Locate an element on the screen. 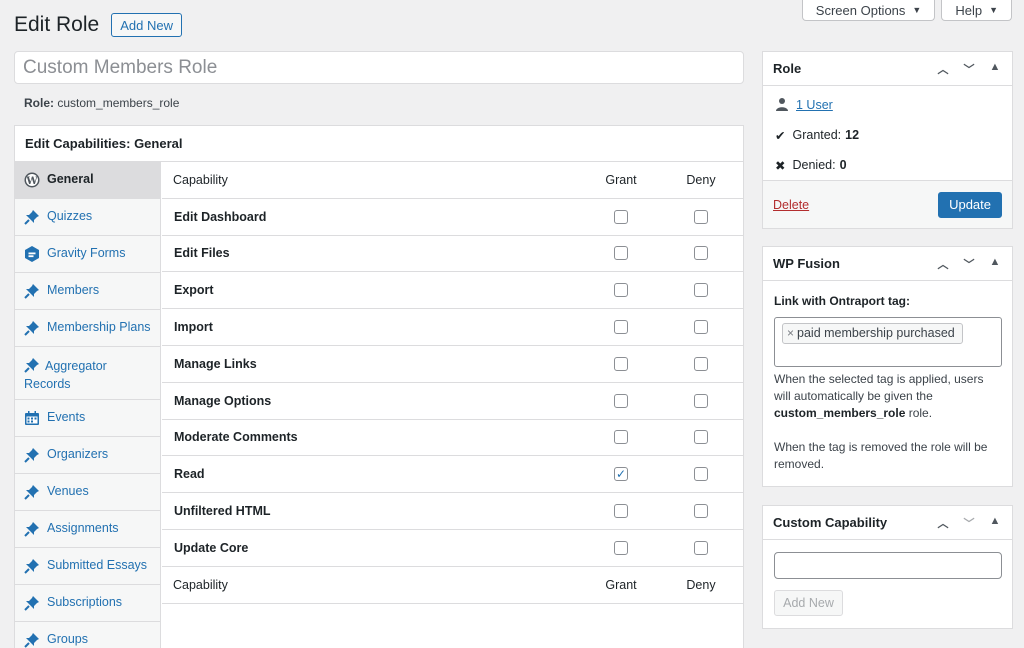  sidebar-item-venues: Venues is located at coordinates (87, 492).